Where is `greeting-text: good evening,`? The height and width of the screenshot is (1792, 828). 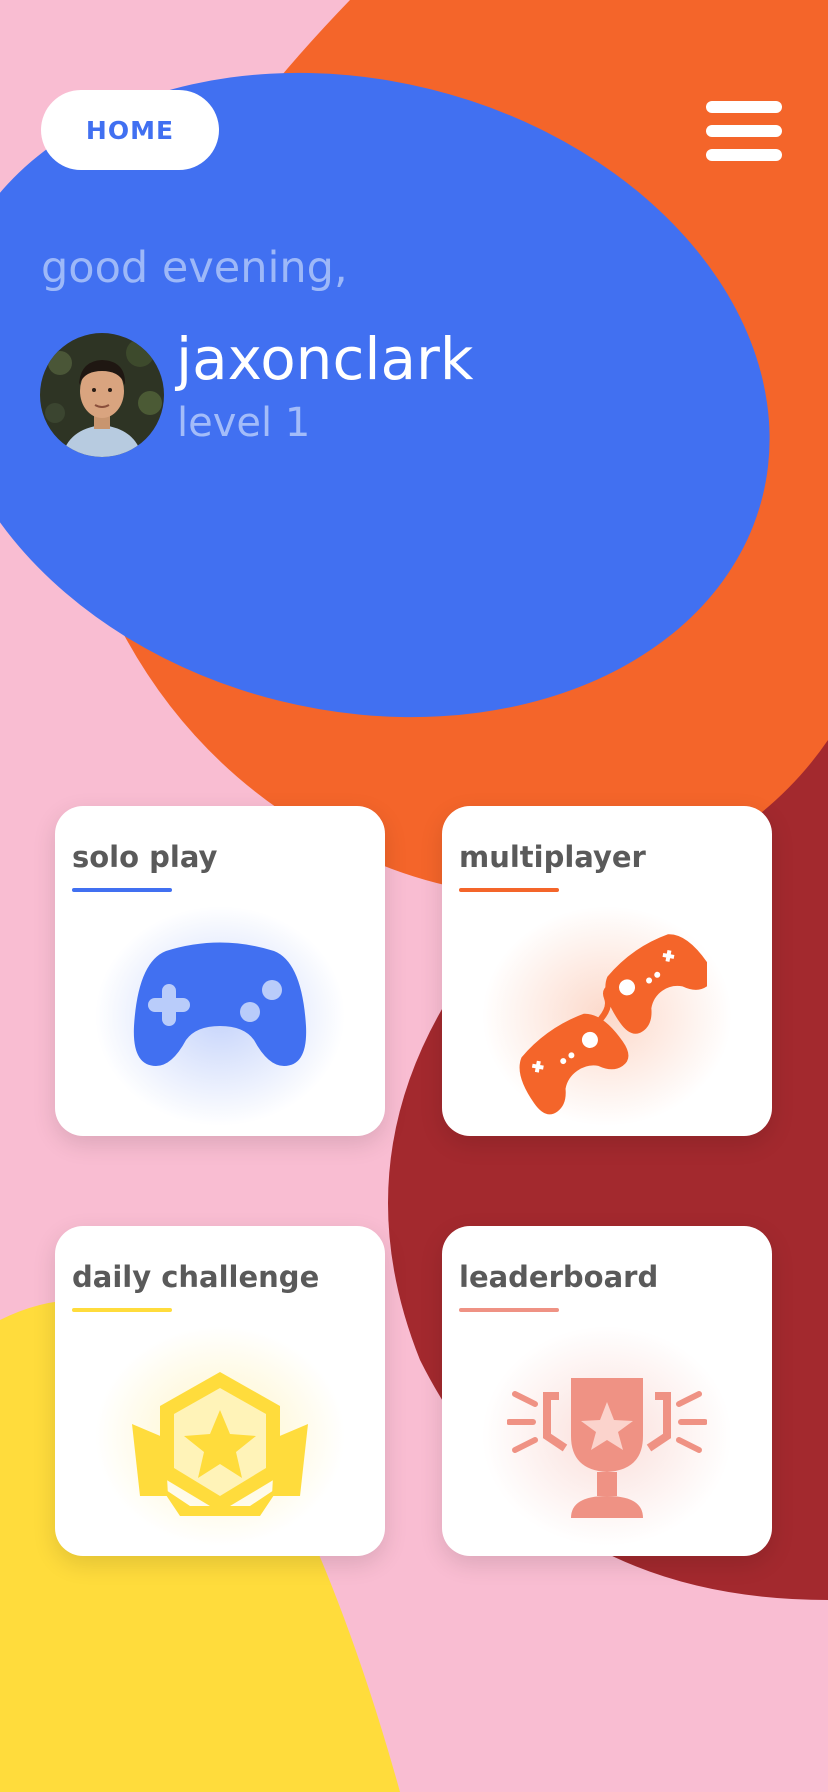
greeting-text: good evening, is located at coordinates (194, 268).